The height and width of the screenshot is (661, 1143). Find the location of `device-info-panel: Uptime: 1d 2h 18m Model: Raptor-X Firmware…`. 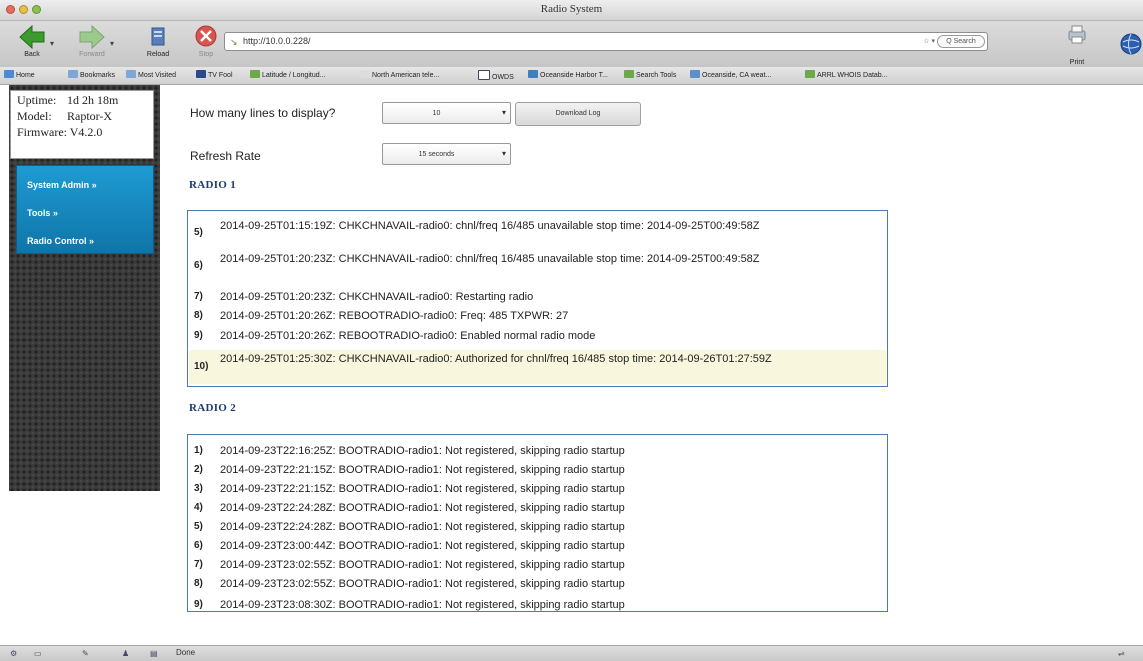

device-info-panel: Uptime: 1d 2h 18m Model: Raptor-X Firmware… is located at coordinates (82, 124).